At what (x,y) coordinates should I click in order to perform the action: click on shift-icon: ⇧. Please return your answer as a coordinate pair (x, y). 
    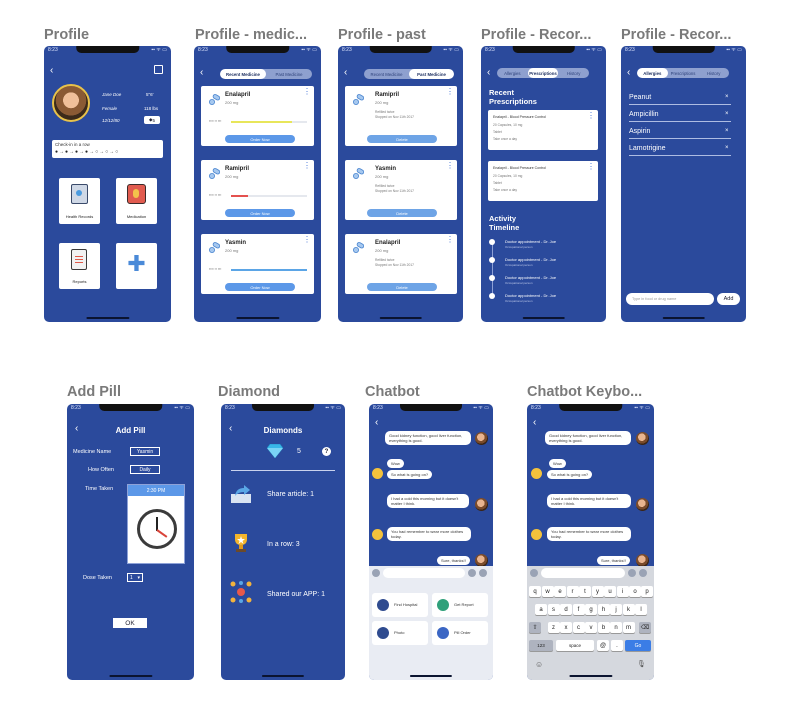
    Looking at the image, I should click on (535, 627).